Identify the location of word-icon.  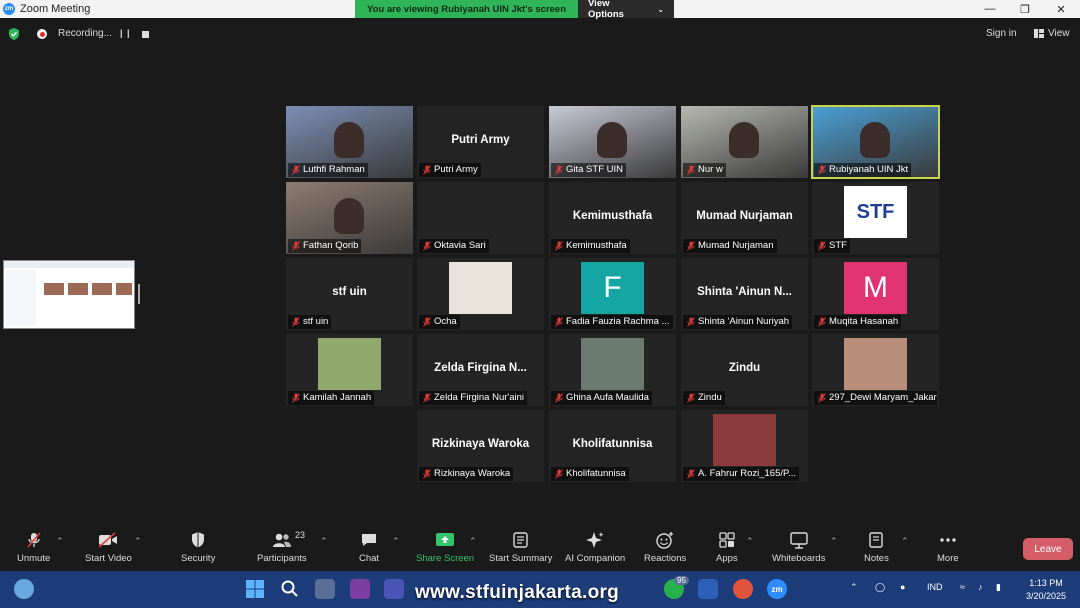
(708, 589).